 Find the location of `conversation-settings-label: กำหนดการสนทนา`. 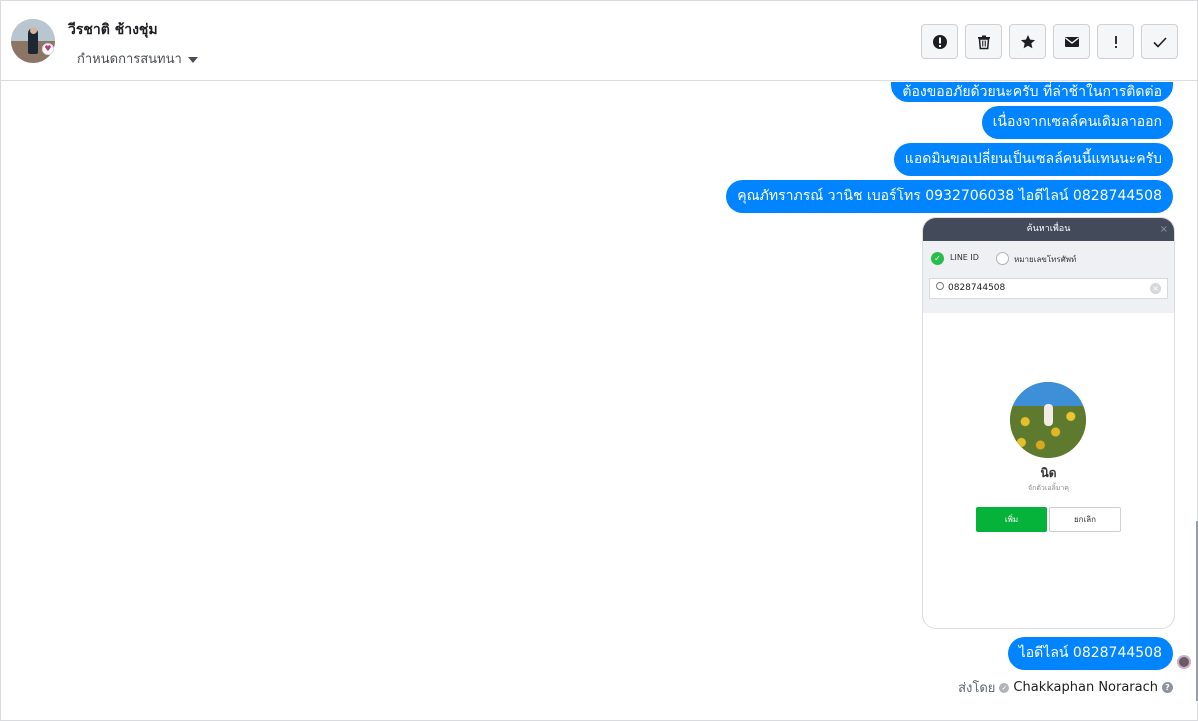

conversation-settings-label: กำหนดการสนทนา is located at coordinates (129, 59).